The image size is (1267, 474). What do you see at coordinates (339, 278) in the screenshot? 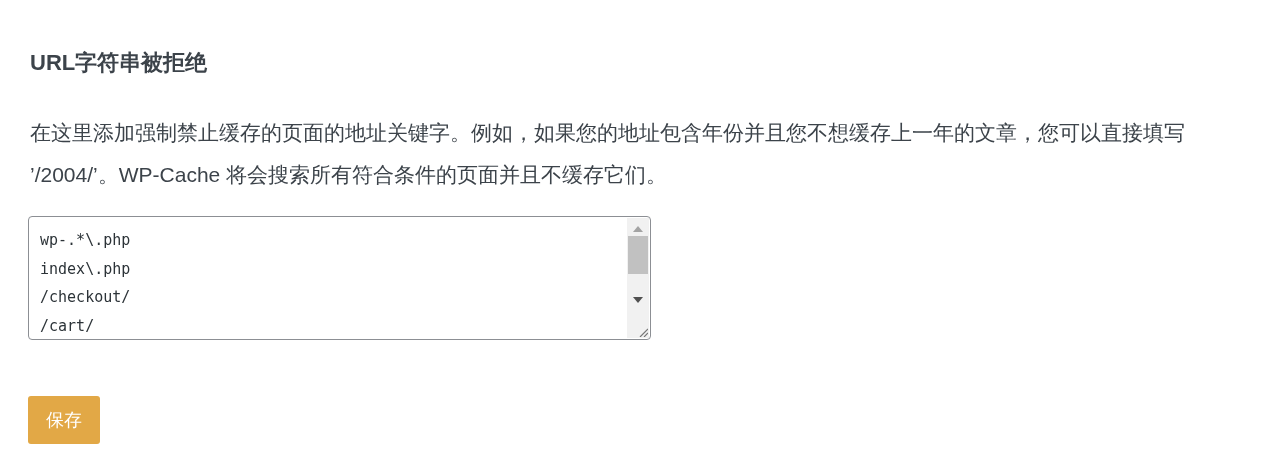
I see `input-field: wp-.*\.php index\.php /checkout/ /cart/` at bounding box center [339, 278].